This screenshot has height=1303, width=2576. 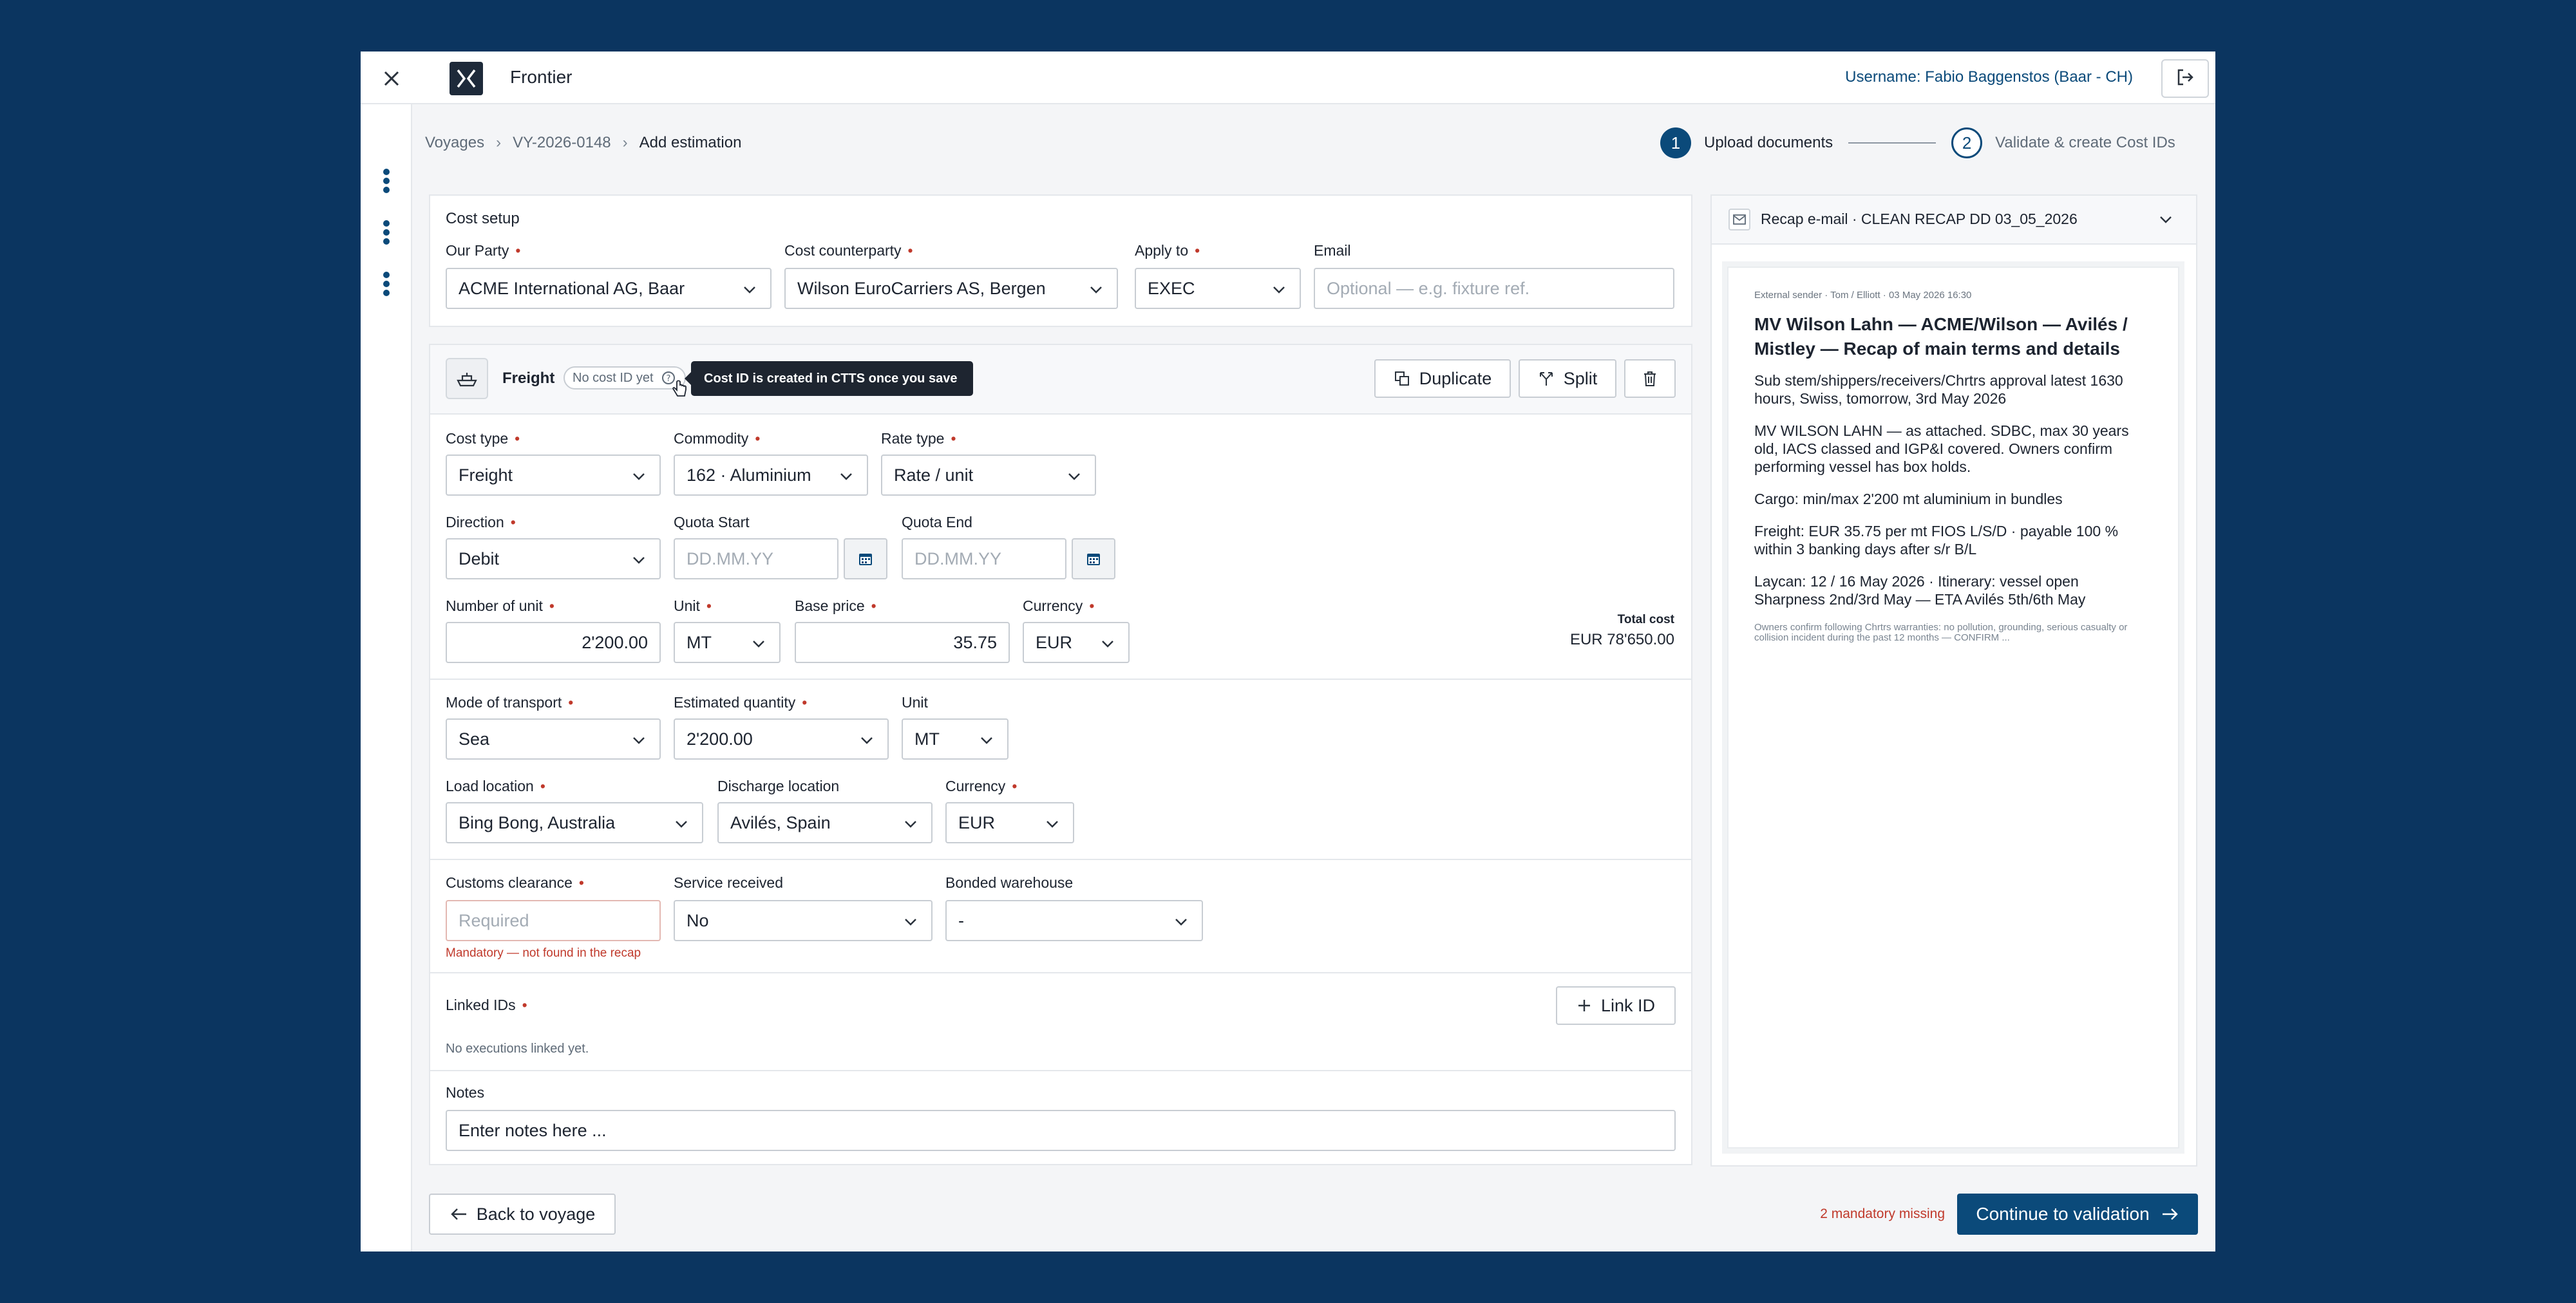 I want to click on cost-setup-title: Cost setup, so click(x=483, y=218).